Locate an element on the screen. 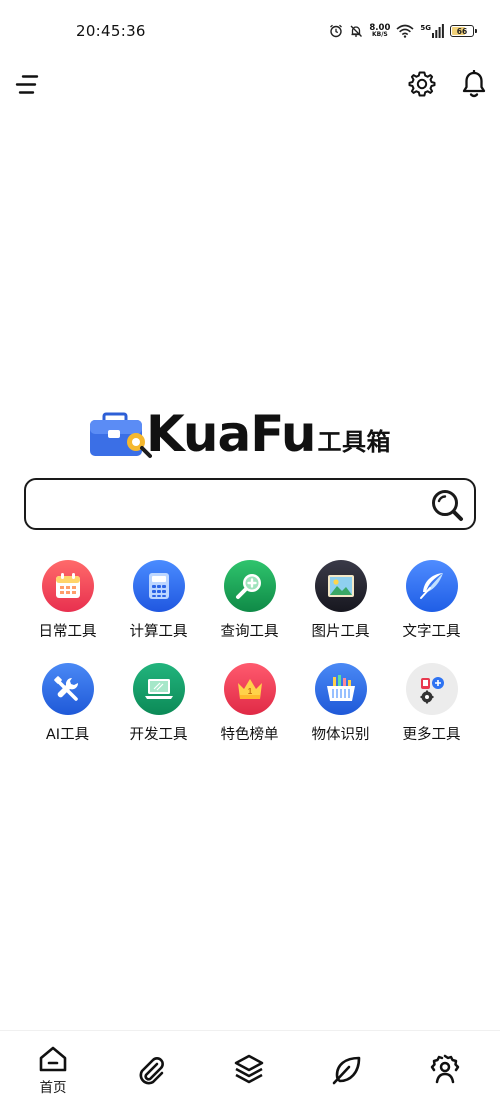 Image resolution: width=500 pixels, height=1111 pixels. laptop-icon is located at coordinates (158, 689).